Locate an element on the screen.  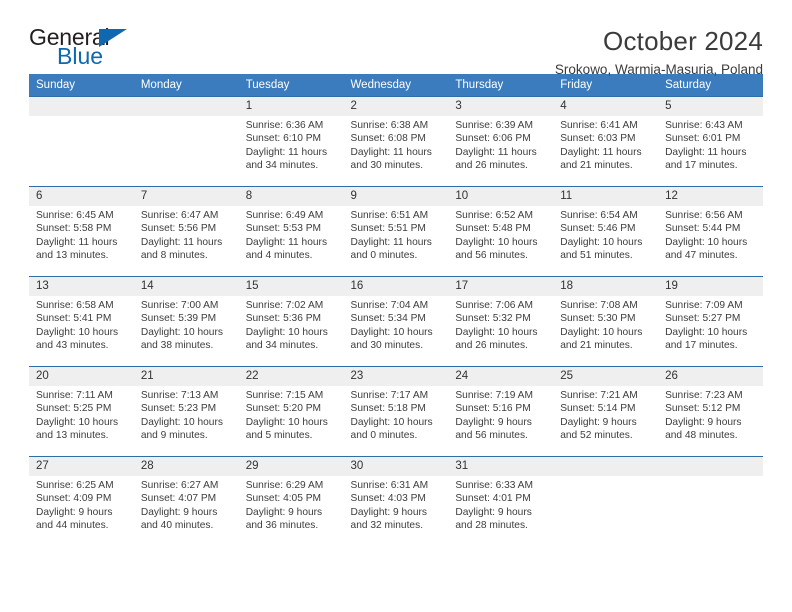
day-cell-inner is located at coordinates (186, 141).